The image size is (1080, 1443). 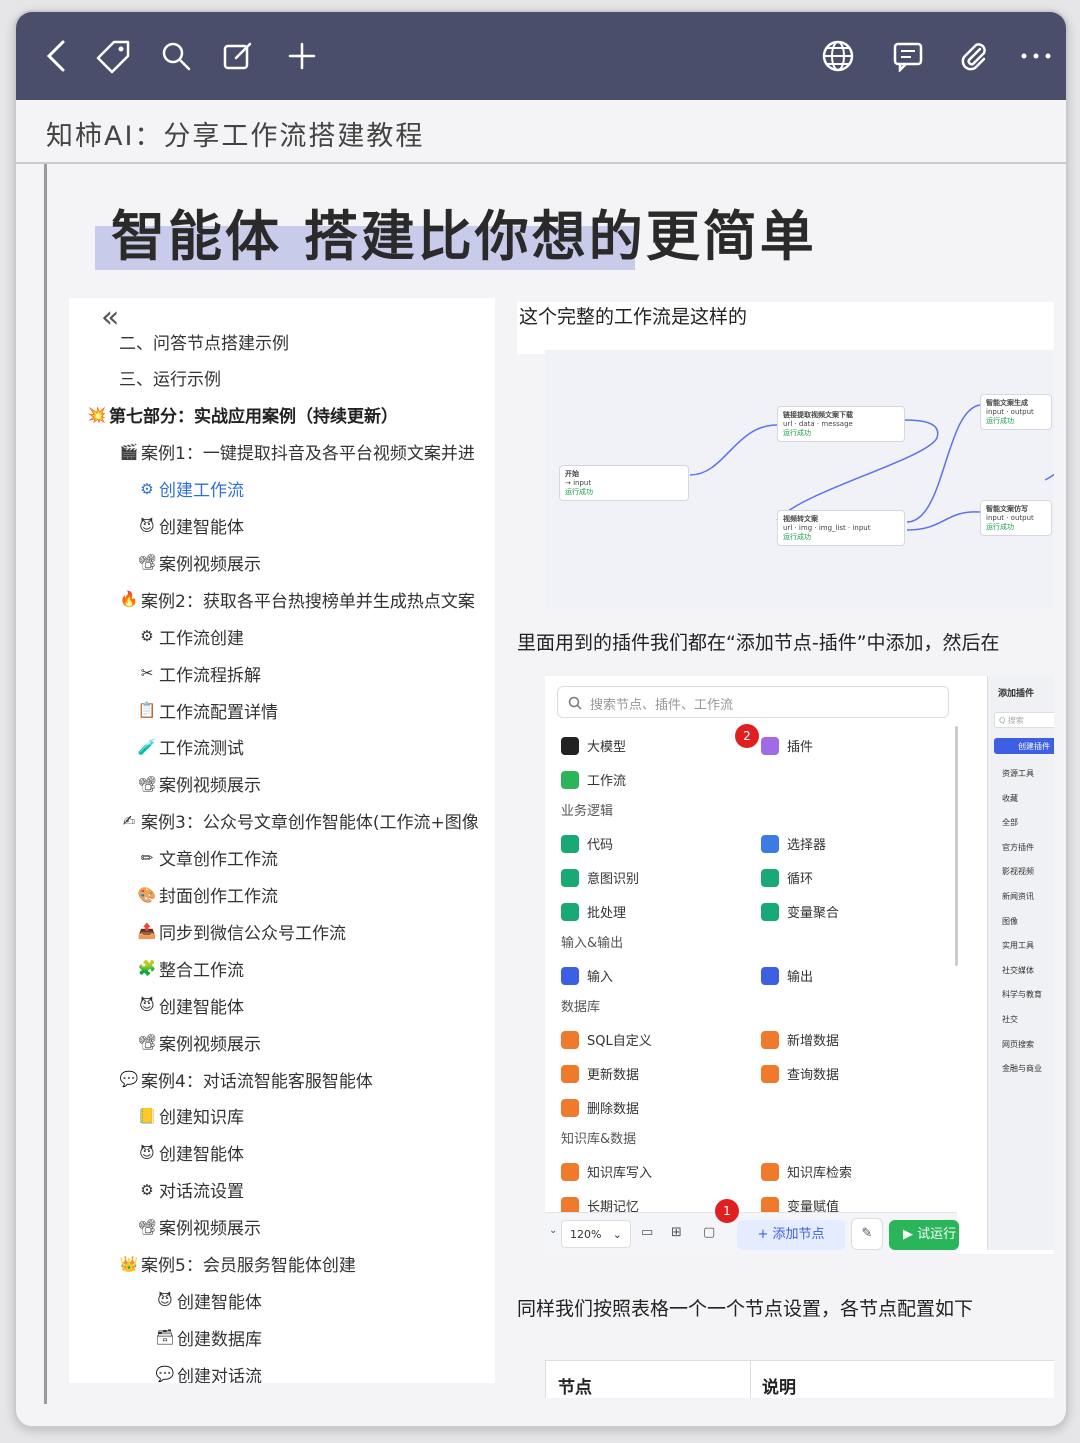 What do you see at coordinates (190, 1190) in the screenshot?
I see `toc-item: ⚙ 对话流设置` at bounding box center [190, 1190].